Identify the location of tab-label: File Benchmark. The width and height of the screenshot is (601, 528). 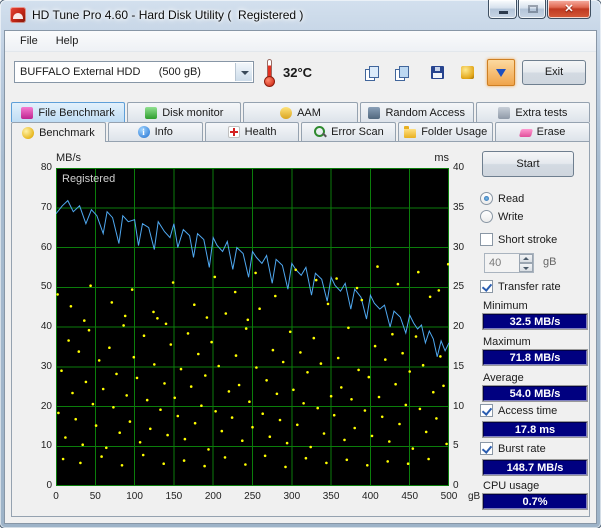
(76, 112).